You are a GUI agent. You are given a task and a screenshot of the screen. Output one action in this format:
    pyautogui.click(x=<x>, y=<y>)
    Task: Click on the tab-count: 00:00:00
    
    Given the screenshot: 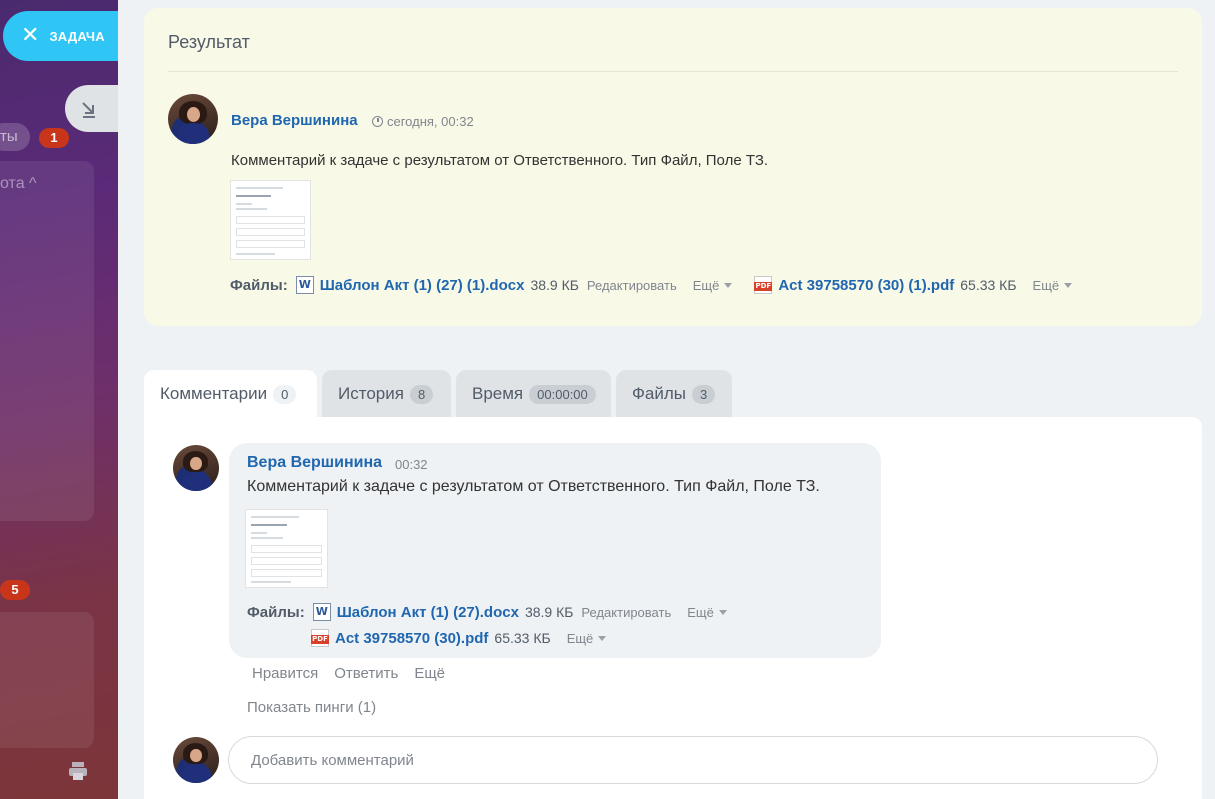 What is the action you would take?
    pyautogui.click(x=562, y=394)
    